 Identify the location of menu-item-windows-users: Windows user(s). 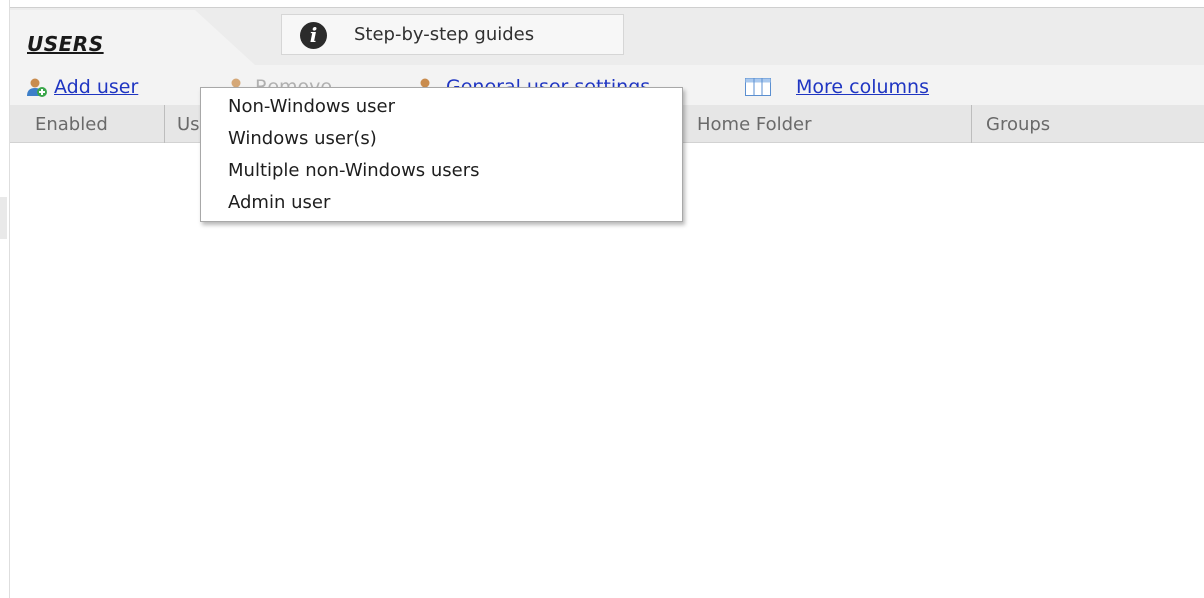
(441, 138).